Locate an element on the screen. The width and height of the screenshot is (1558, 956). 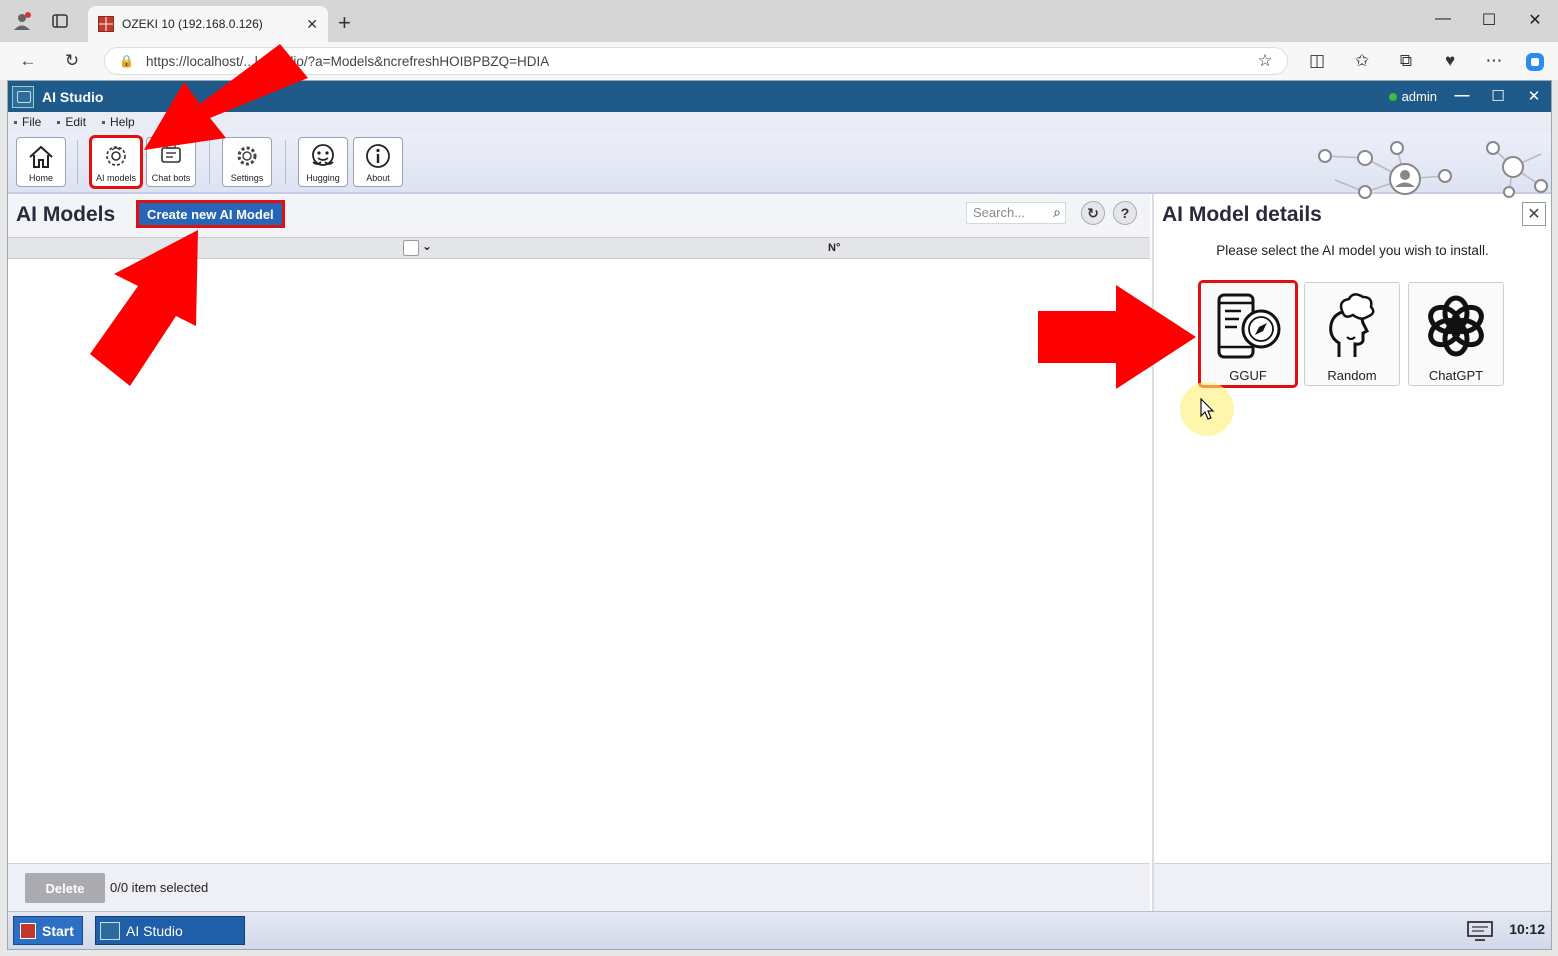
user-name: admin is located at coordinates (1419, 96).